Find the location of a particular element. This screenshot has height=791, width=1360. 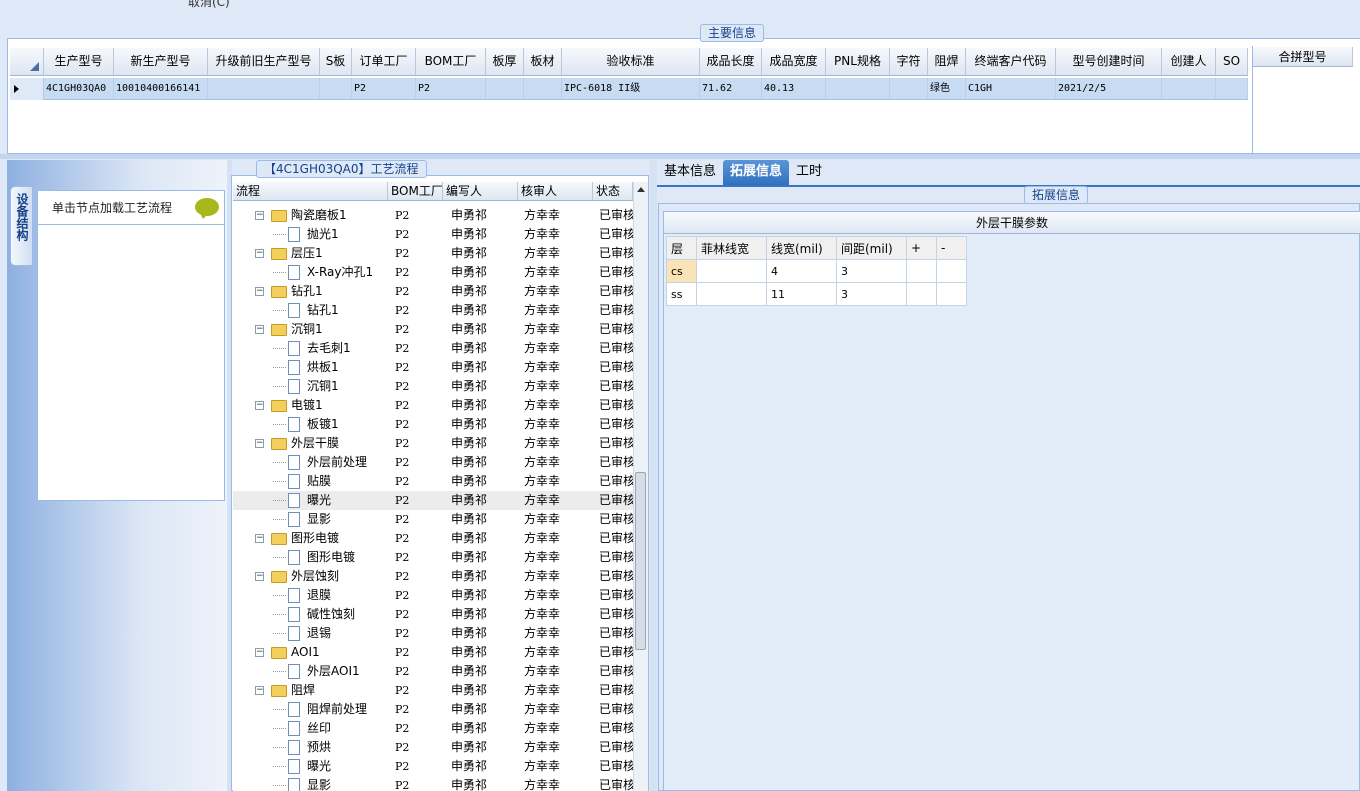

process-node: − 图形电镀 P2 申勇祁 方幸幸 已审核 is located at coordinates (433, 538).